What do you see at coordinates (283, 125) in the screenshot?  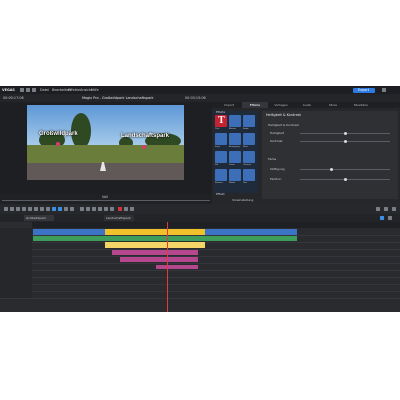 I see `section-header: Helligkeit & Kontrast` at bounding box center [283, 125].